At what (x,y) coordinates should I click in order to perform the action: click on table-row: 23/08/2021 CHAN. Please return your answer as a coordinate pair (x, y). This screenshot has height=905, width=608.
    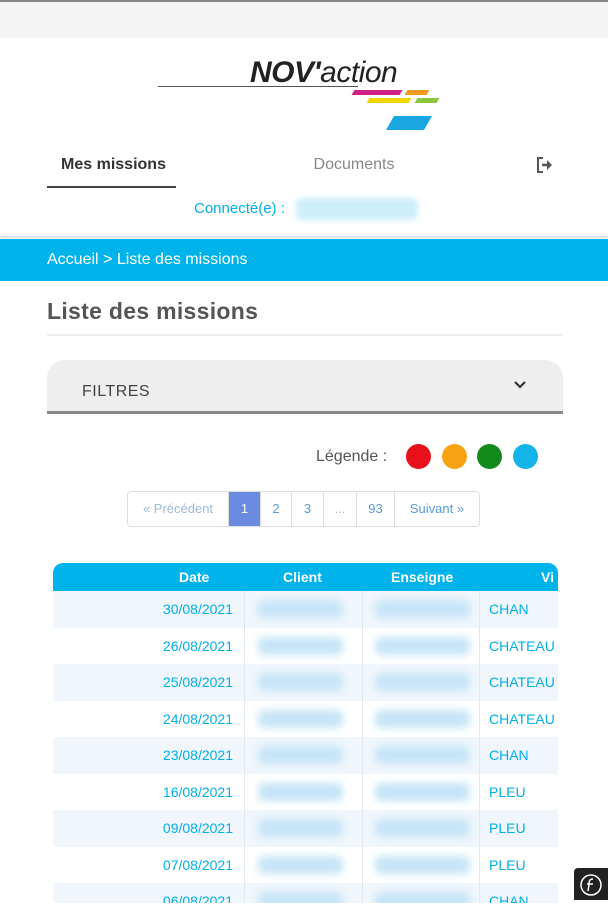
    Looking at the image, I should click on (305, 755).